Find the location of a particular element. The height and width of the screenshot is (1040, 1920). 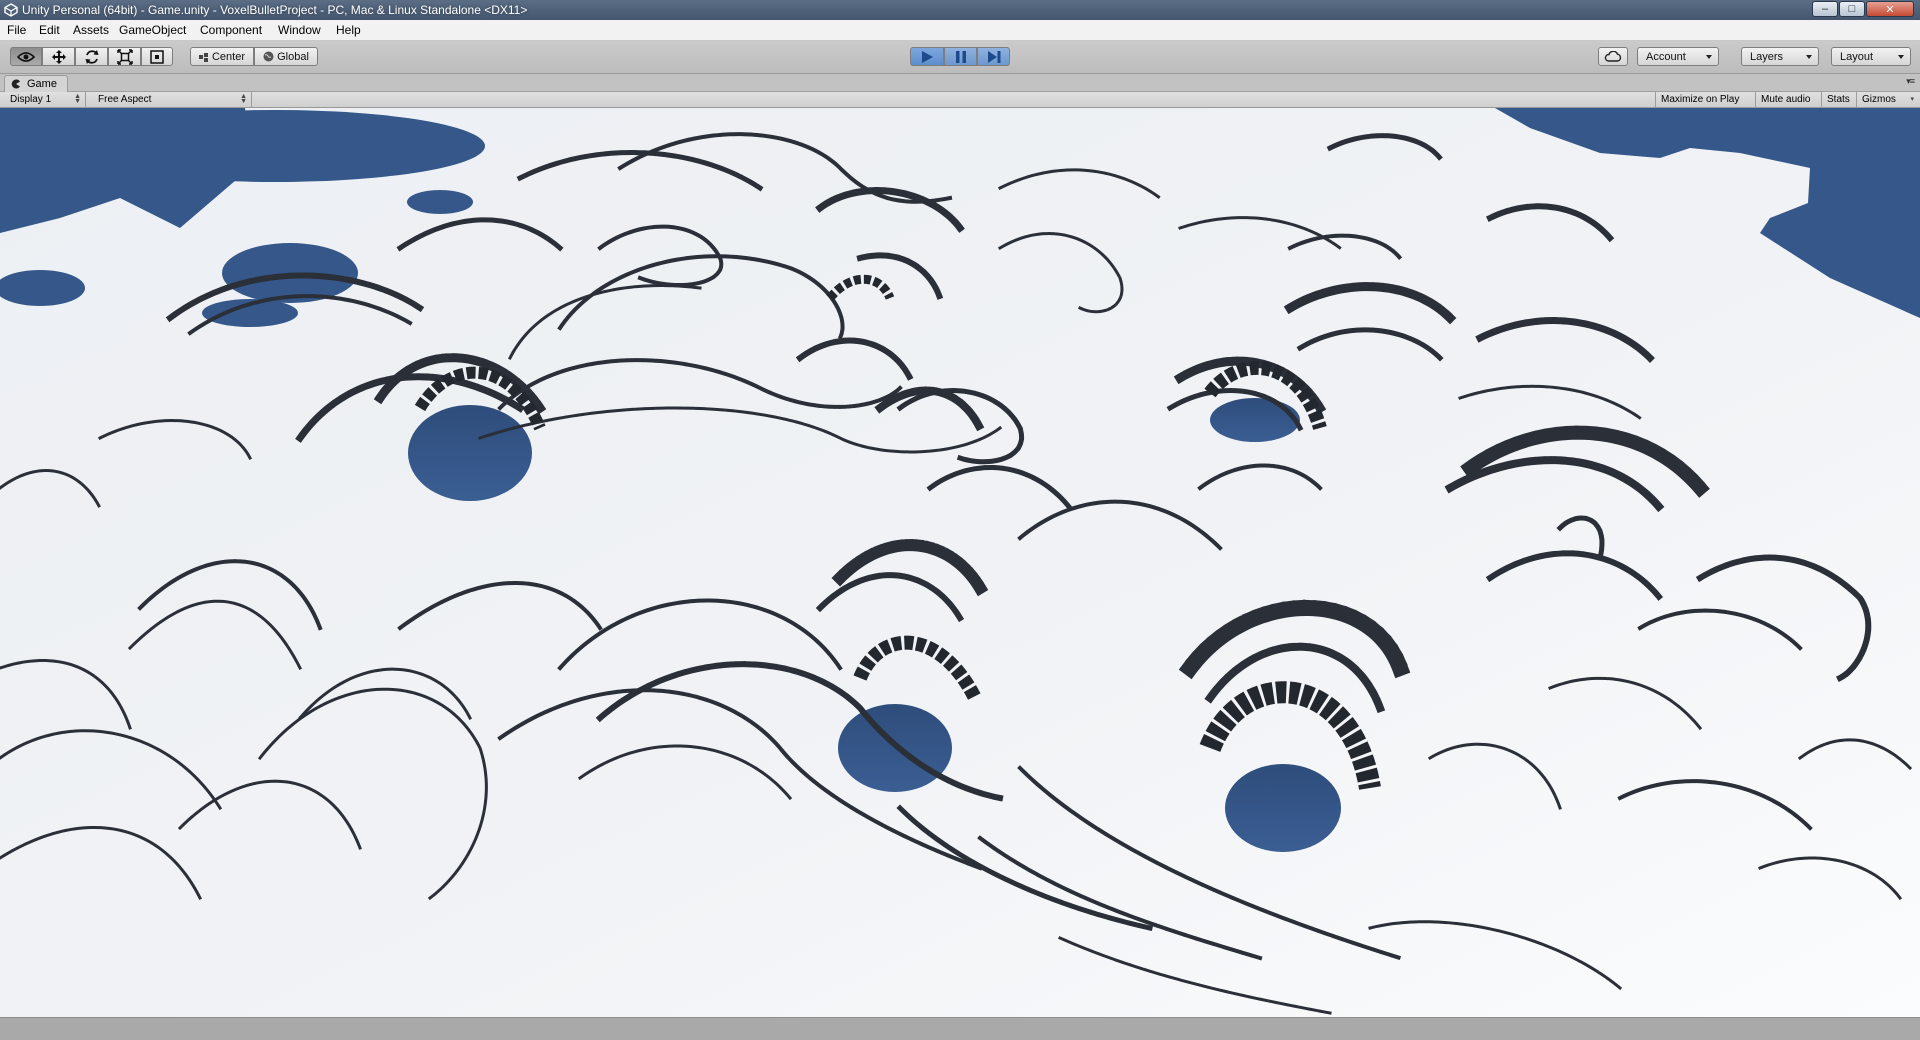

pause-icon is located at coordinates (960, 56).